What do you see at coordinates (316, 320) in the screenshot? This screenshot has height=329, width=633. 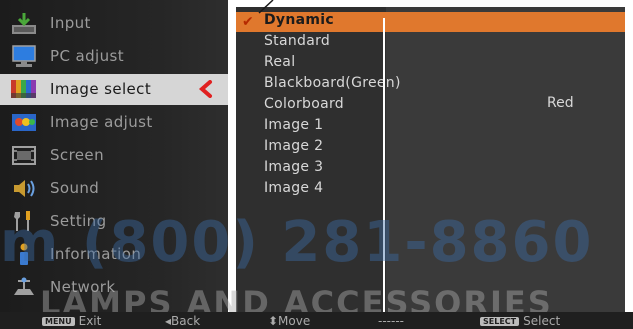 I see `bottom-help-bar: MENU Exit ◂Back ⬍Move ------ SELECT Select` at bounding box center [316, 320].